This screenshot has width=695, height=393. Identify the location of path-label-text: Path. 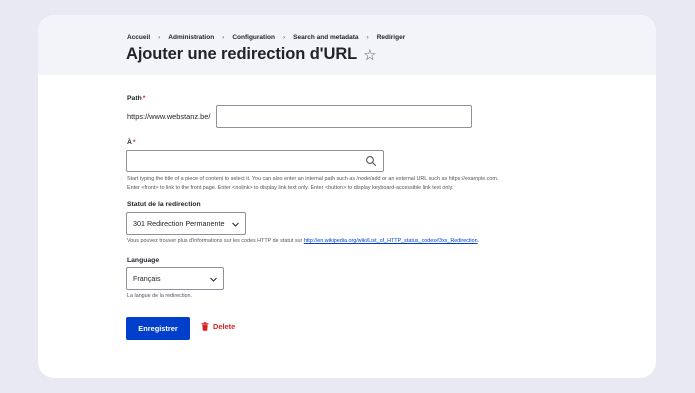
(134, 98).